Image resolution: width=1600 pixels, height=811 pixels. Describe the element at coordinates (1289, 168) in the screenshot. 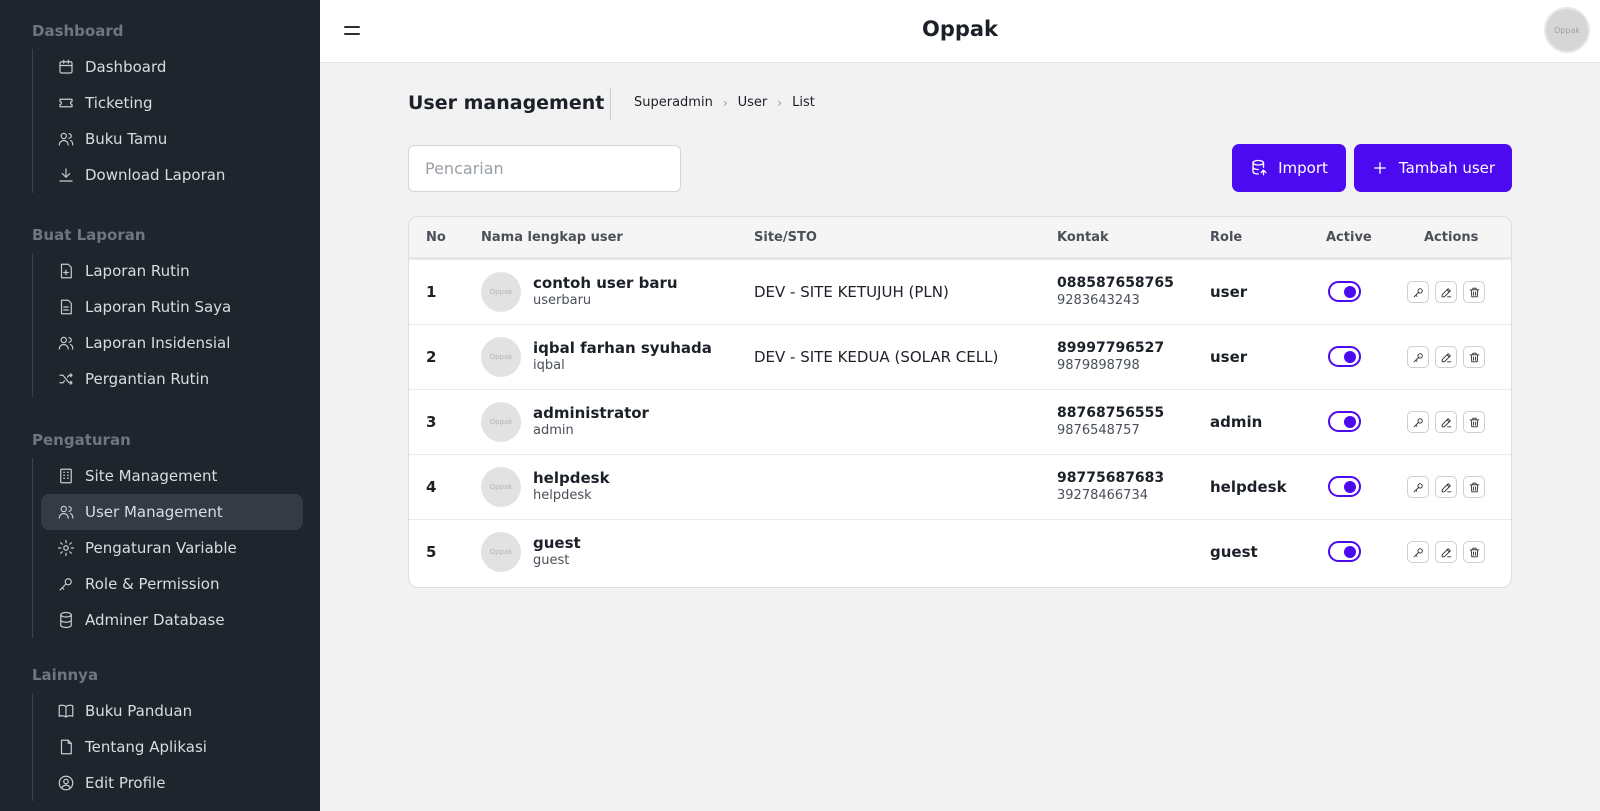

I see `import-button: Import` at that location.